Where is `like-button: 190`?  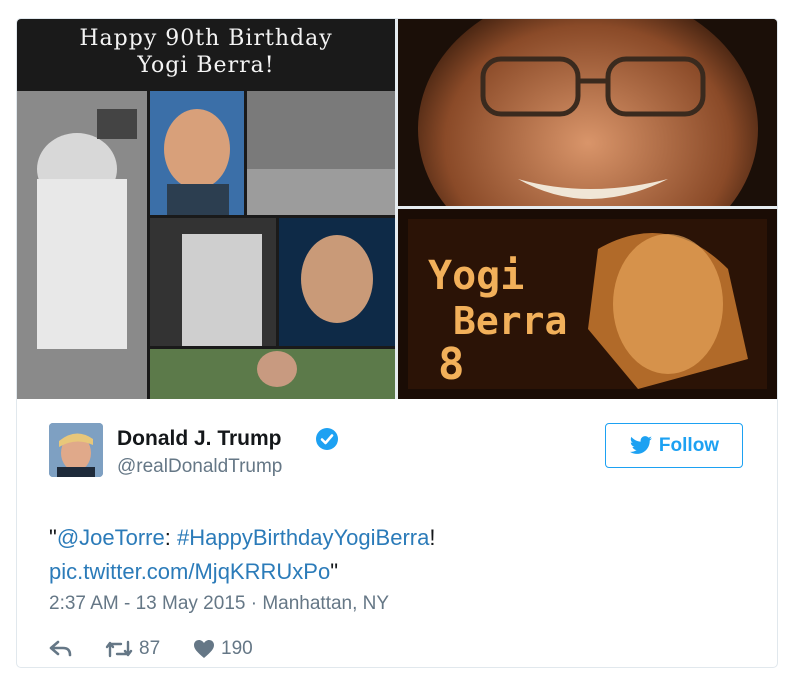 like-button: 190 is located at coordinates (223, 649).